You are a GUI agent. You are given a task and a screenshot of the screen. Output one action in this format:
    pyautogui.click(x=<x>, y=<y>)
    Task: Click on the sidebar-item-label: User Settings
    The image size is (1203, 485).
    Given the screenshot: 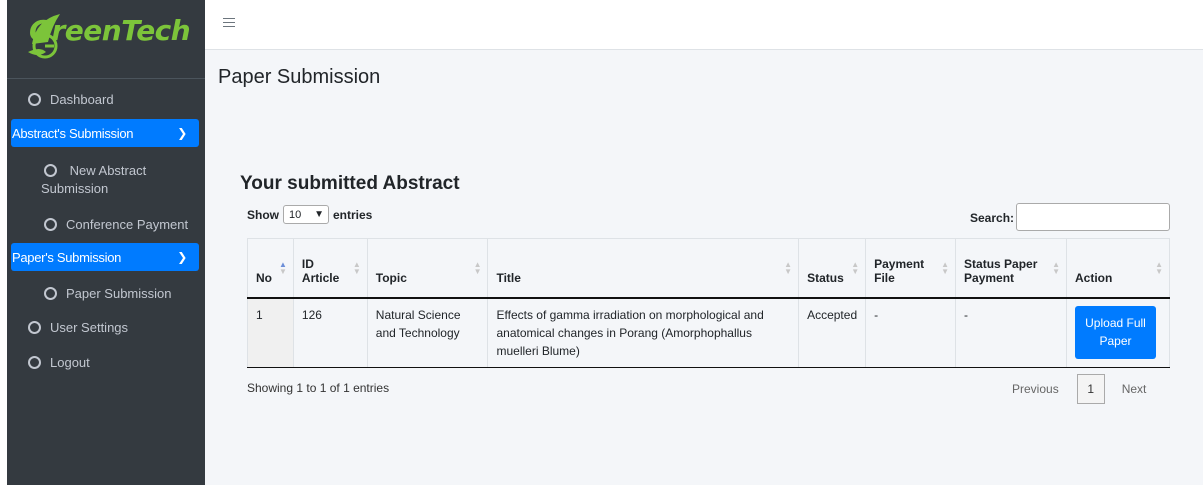 What is the action you would take?
    pyautogui.click(x=89, y=327)
    